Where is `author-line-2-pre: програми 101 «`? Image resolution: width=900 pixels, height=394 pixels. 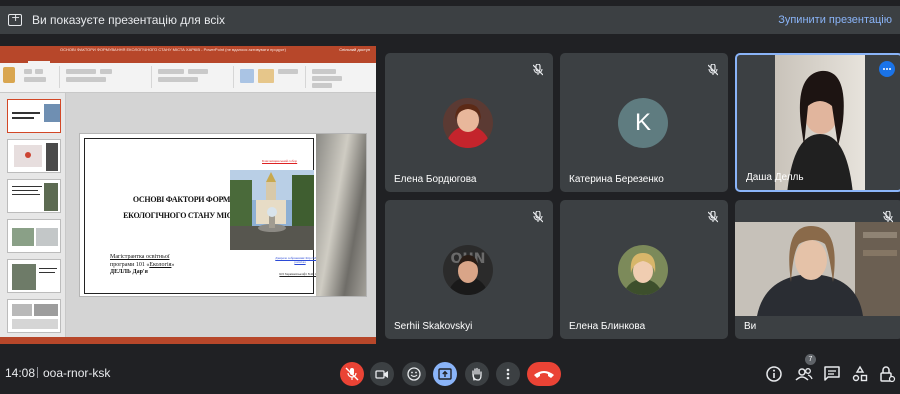
author-line-2-pre: програми 101 « is located at coordinates (130, 264).